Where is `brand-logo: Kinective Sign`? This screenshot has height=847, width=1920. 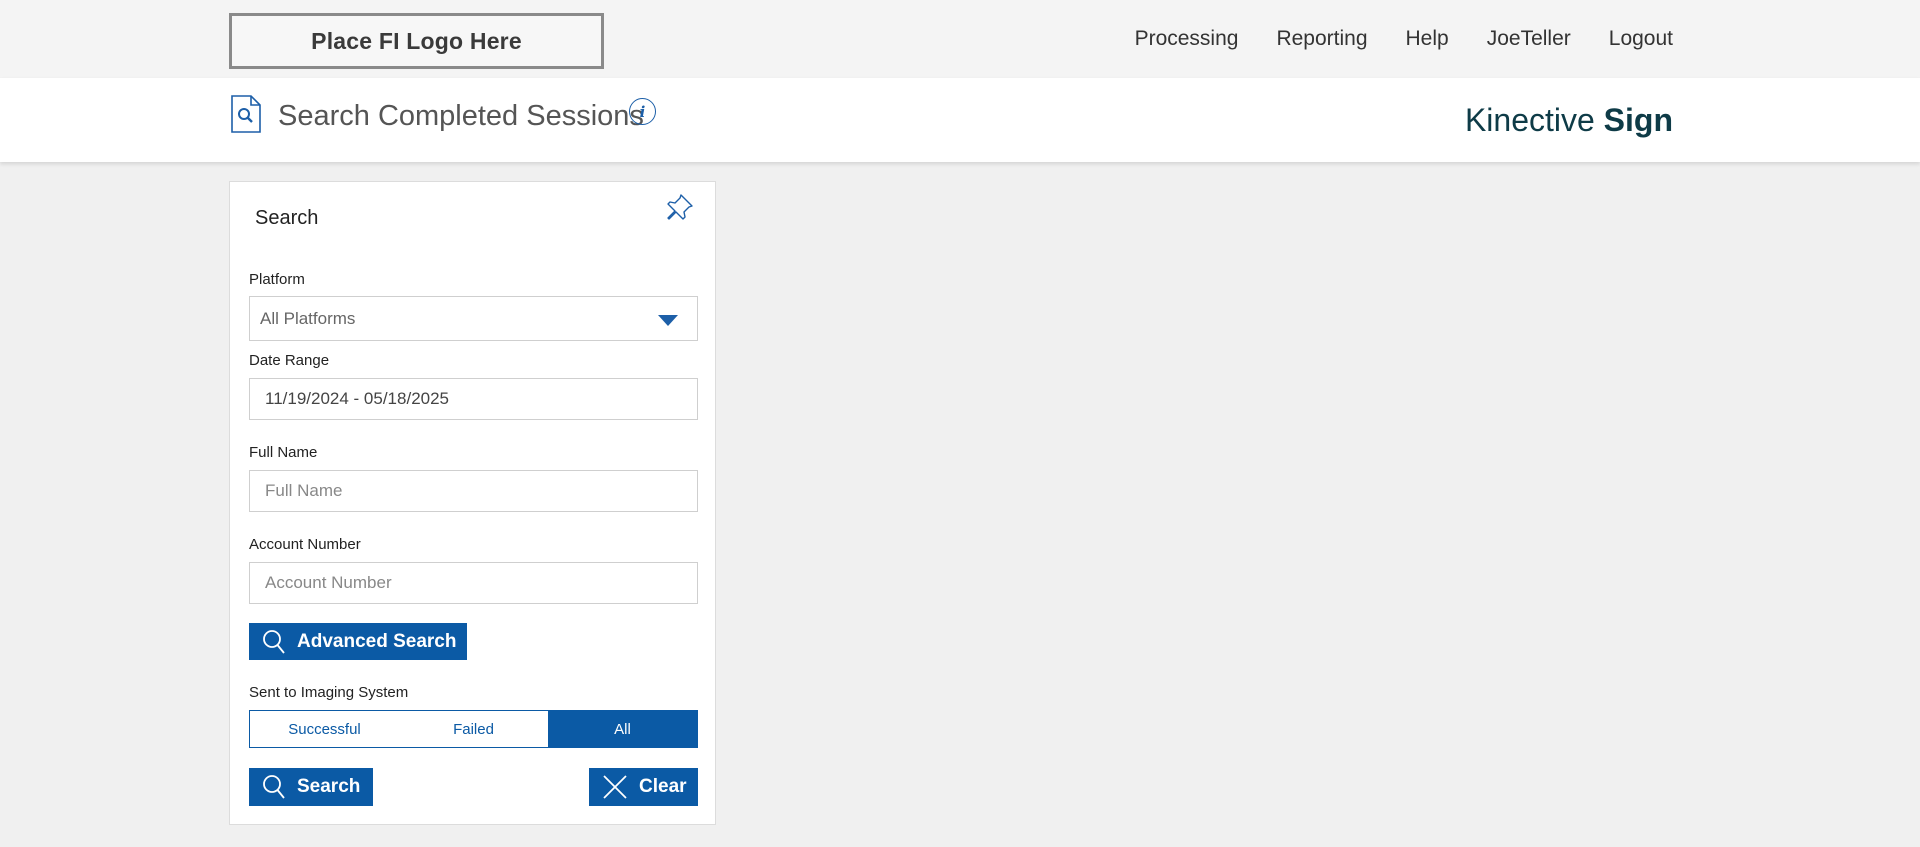 brand-logo: Kinective Sign is located at coordinates (1569, 120).